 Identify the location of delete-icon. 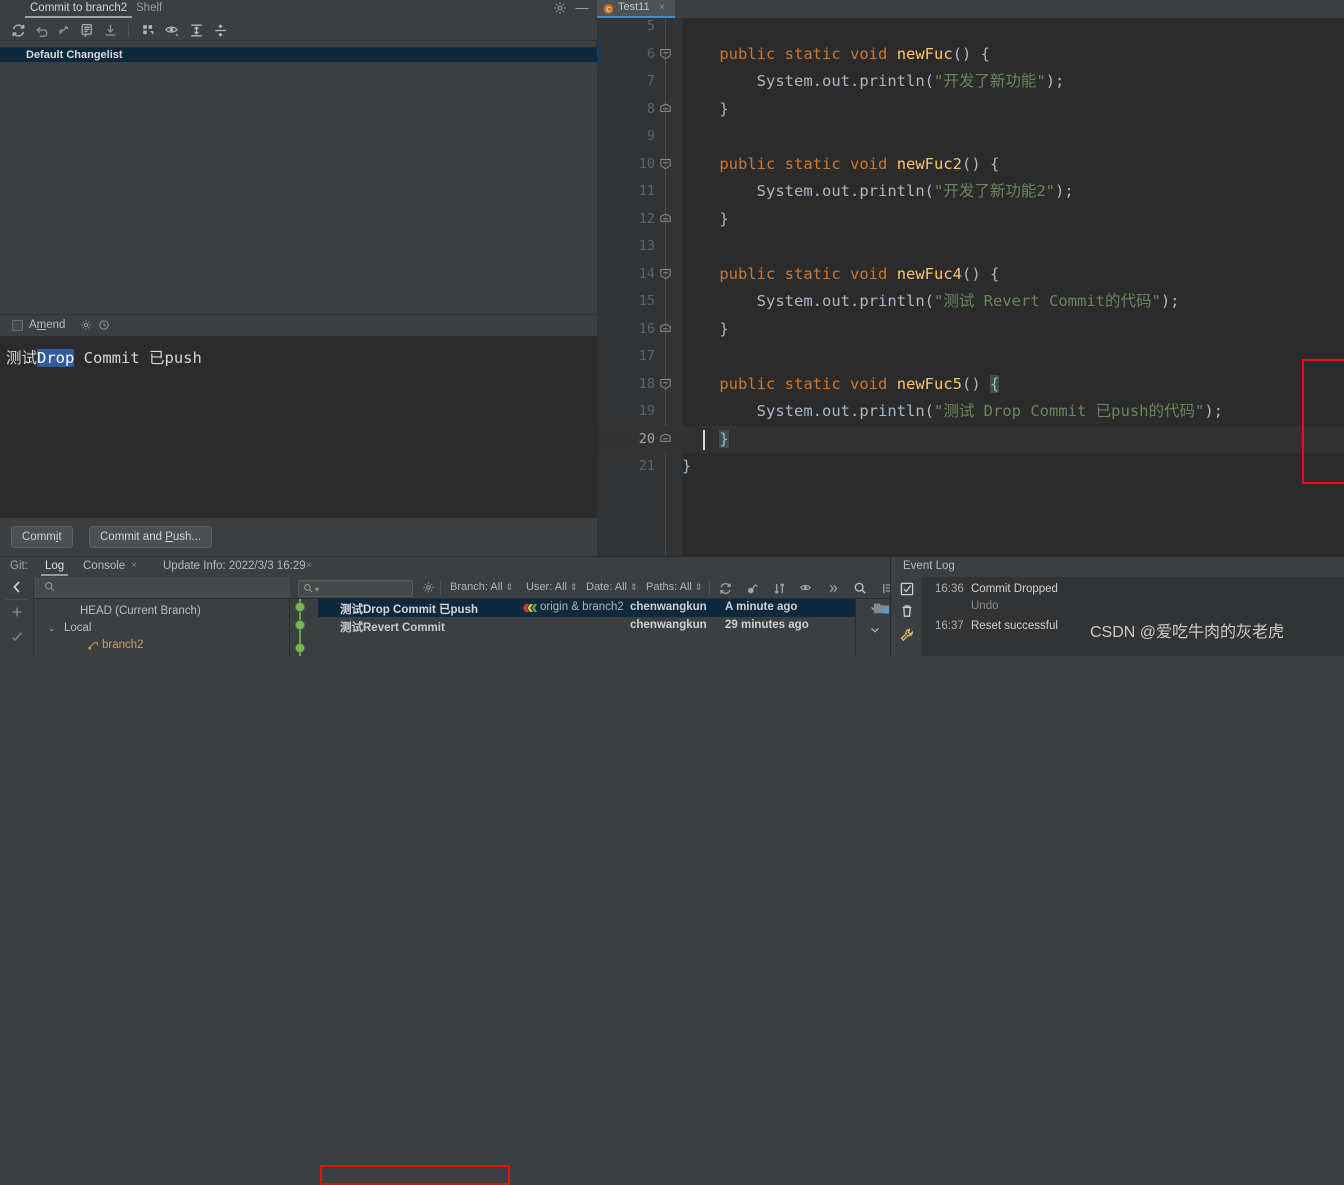
(907, 612).